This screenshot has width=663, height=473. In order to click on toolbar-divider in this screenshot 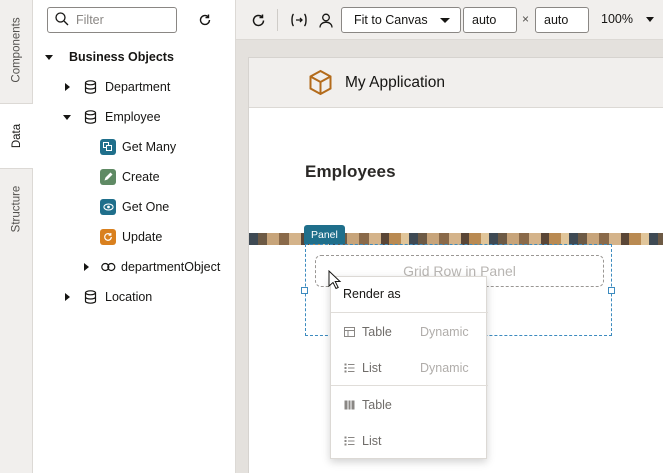, I will do `click(277, 20)`.